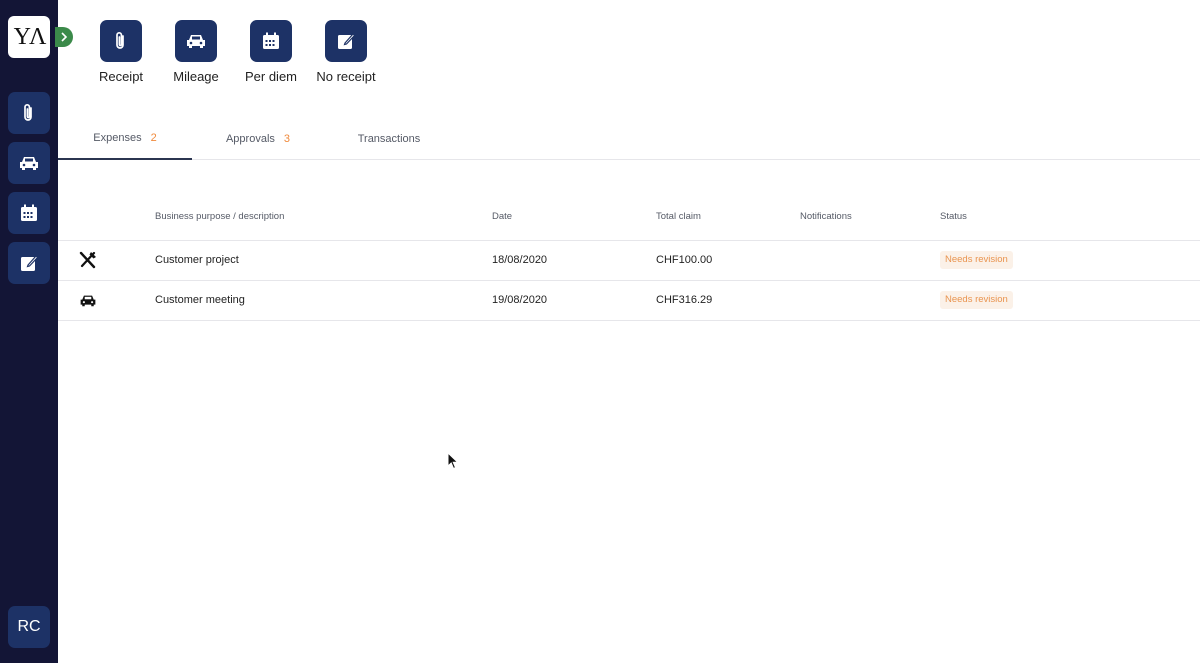 The height and width of the screenshot is (663, 1200). I want to click on mouse-cursor-icon, so click(453, 461).